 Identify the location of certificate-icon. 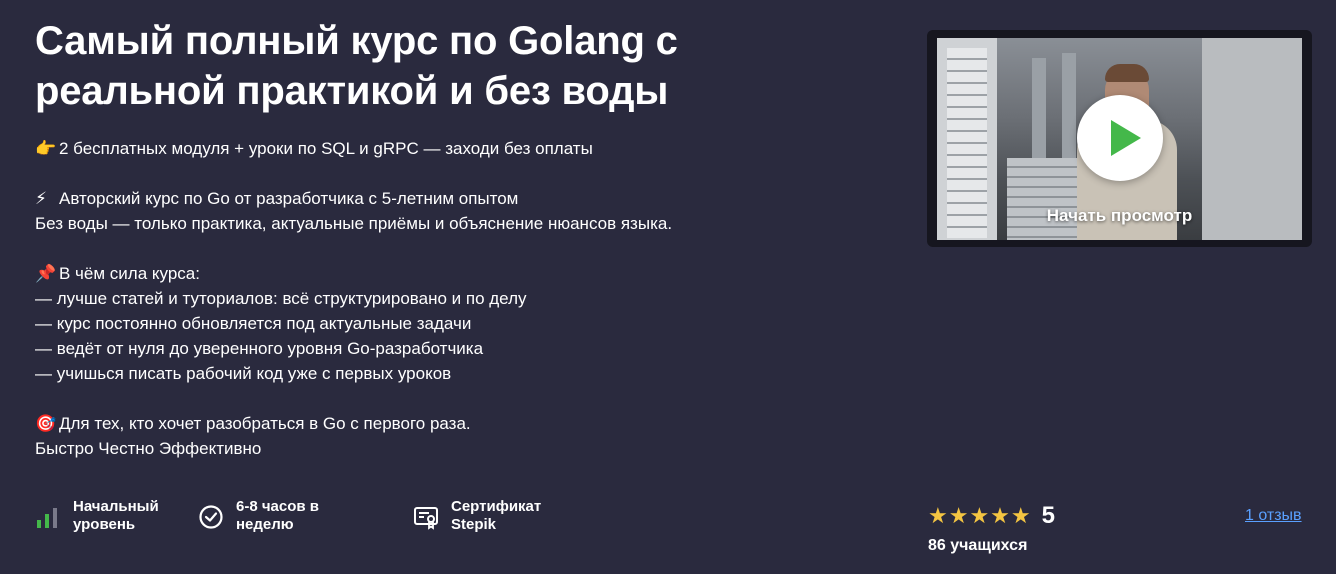
(426, 517).